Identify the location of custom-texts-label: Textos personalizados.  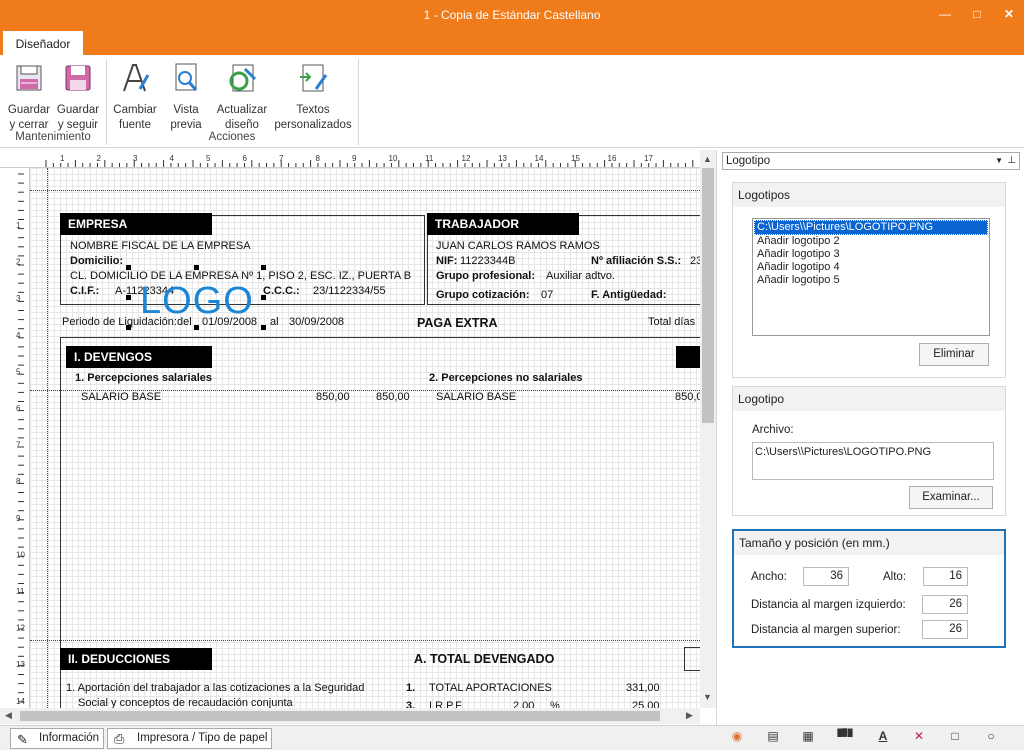
(313, 117).